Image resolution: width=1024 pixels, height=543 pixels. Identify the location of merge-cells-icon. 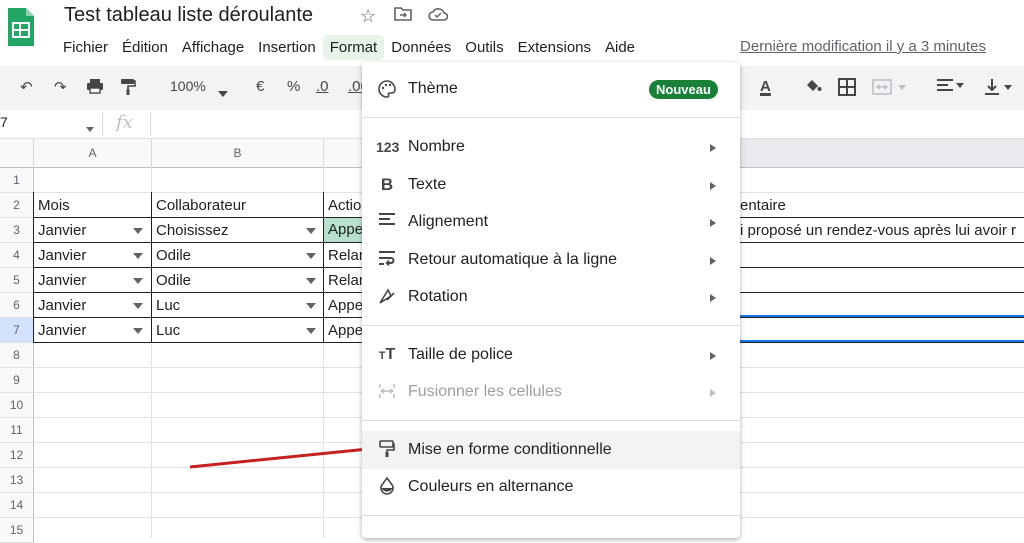
(890, 89).